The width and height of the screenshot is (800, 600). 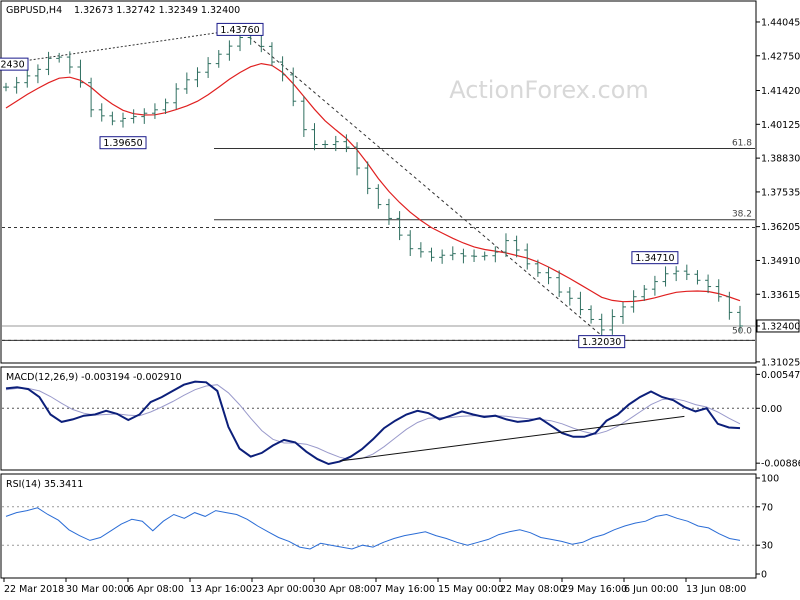 I want to click on macd-tick-label: 0.00547, so click(x=780, y=375).